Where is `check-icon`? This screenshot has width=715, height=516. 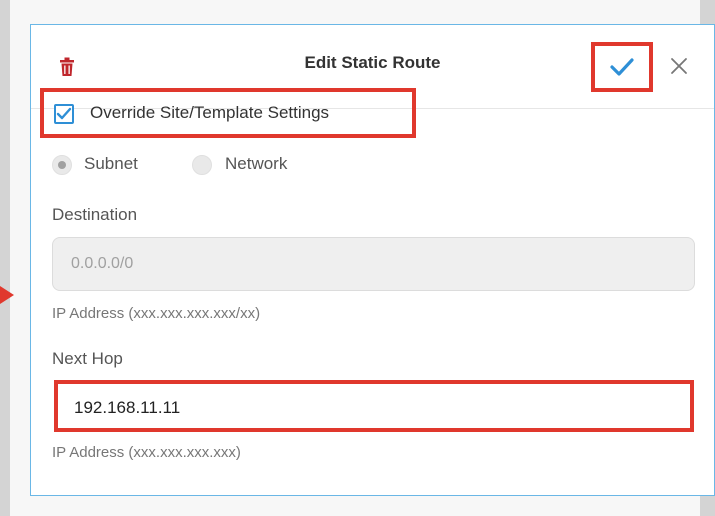 check-icon is located at coordinates (622, 67).